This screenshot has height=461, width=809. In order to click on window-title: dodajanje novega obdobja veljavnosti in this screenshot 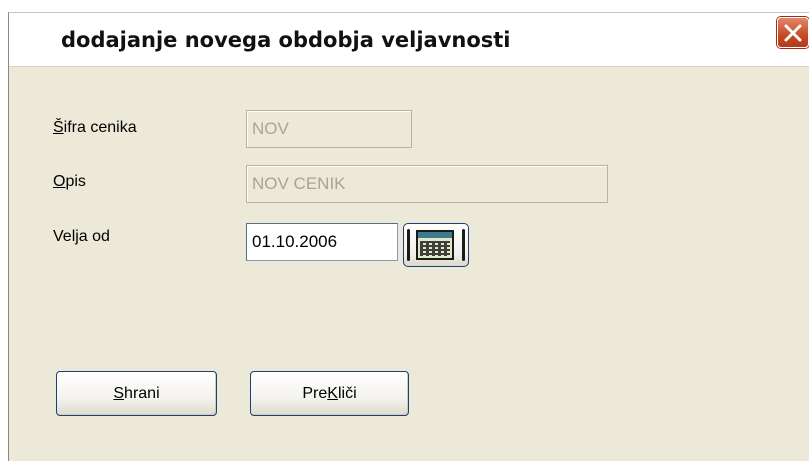, I will do `click(286, 40)`.